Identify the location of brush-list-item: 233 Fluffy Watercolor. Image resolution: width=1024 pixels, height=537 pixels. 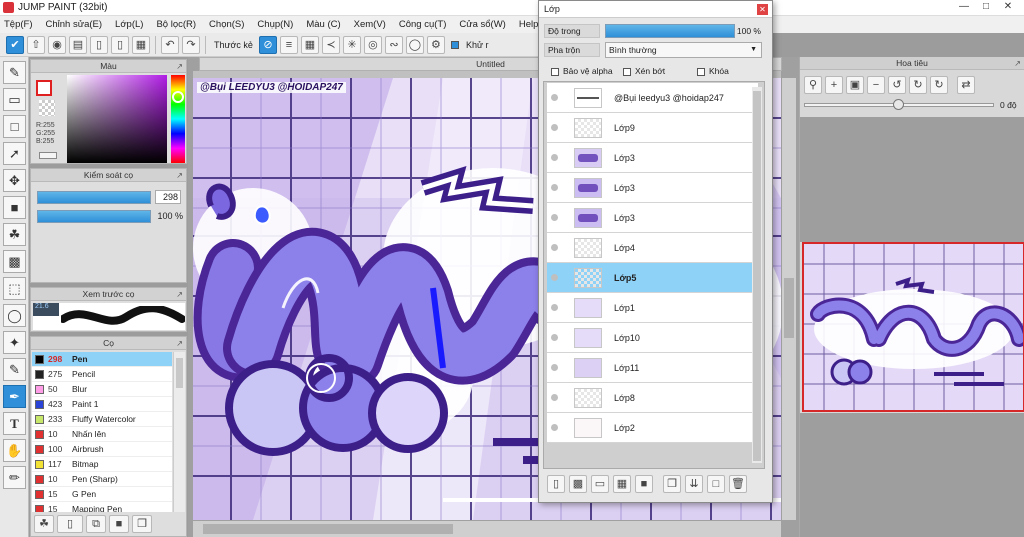
(102, 419).